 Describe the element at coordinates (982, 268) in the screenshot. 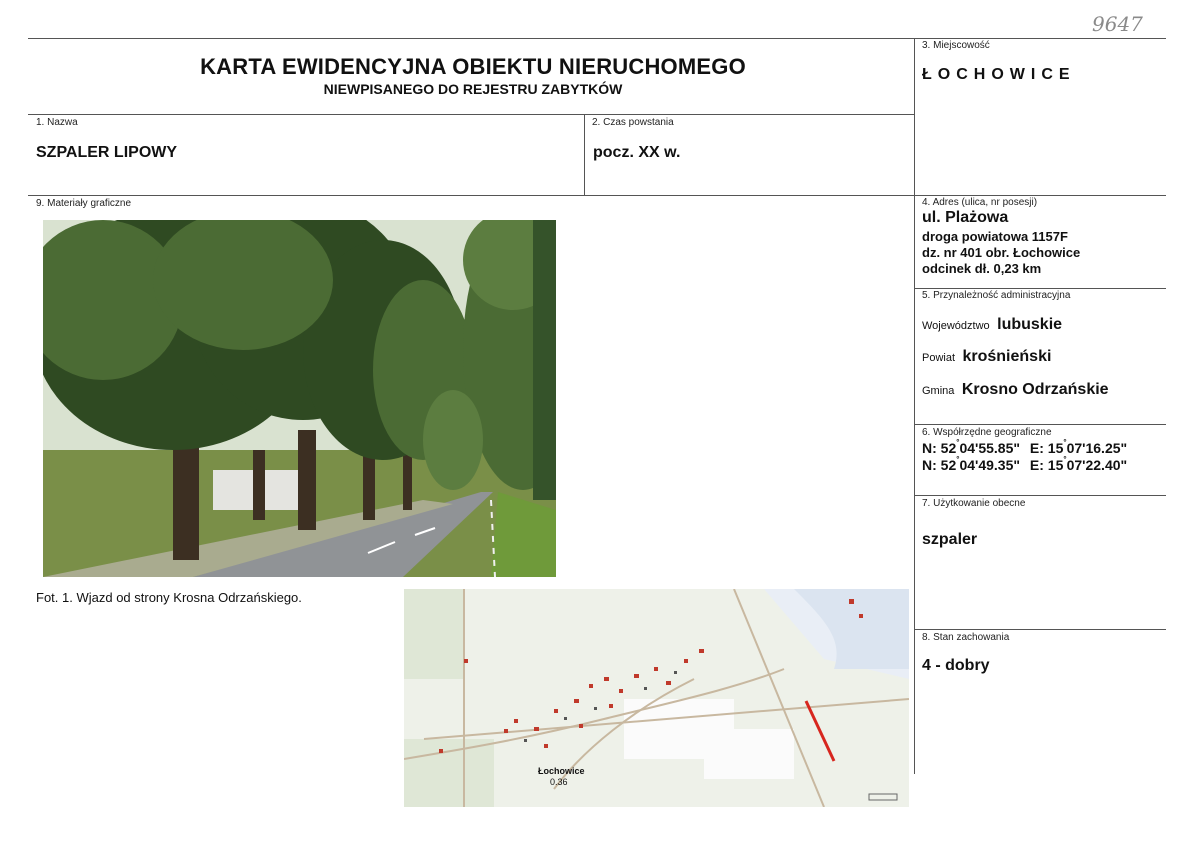

I see `adres-length: odcinek dł. 0,23 km` at that location.